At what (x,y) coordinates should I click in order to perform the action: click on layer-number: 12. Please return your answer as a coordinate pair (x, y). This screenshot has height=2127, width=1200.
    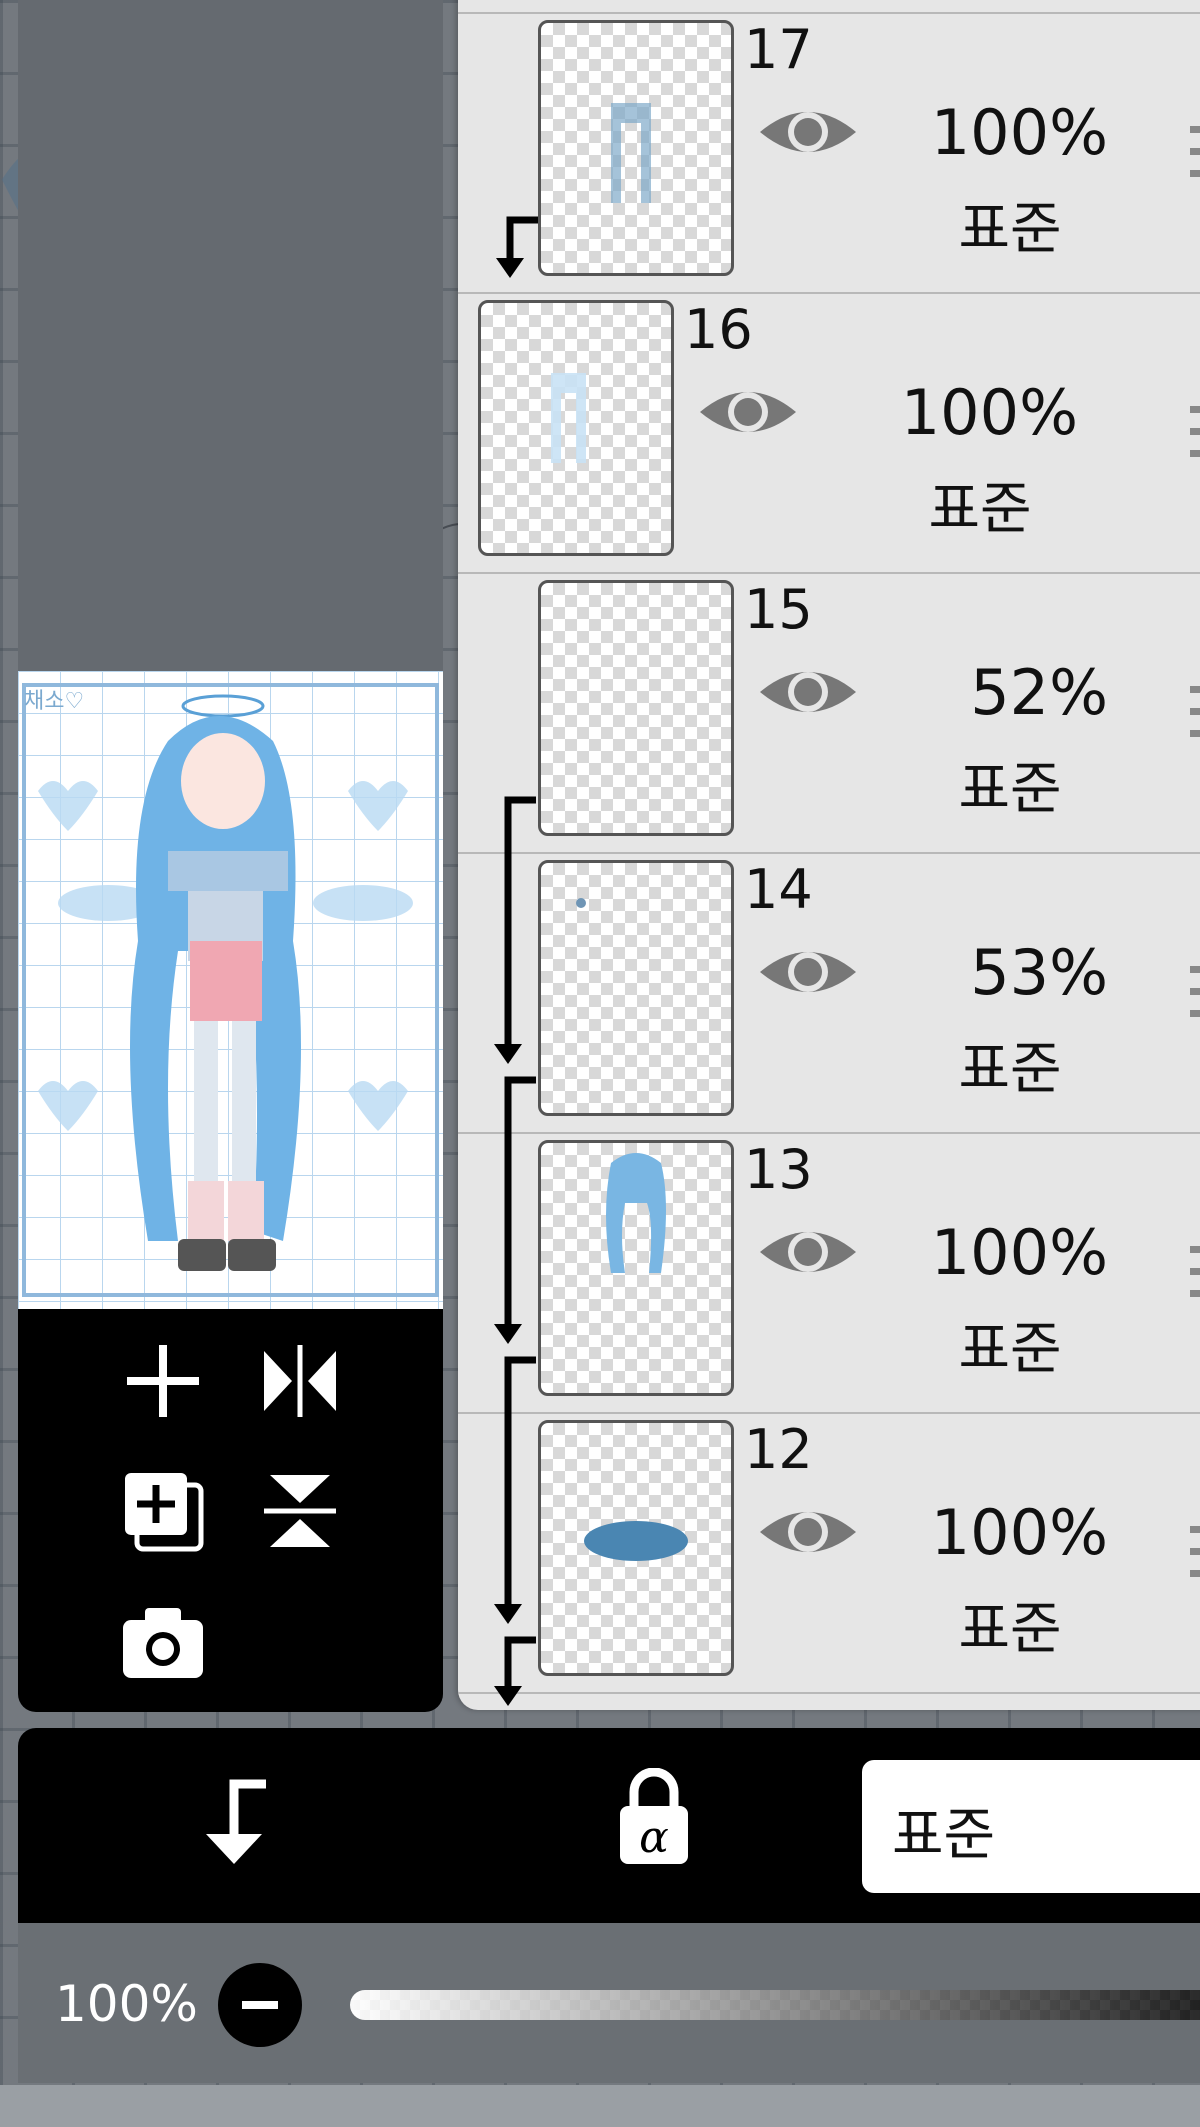
    Looking at the image, I should click on (778, 1449).